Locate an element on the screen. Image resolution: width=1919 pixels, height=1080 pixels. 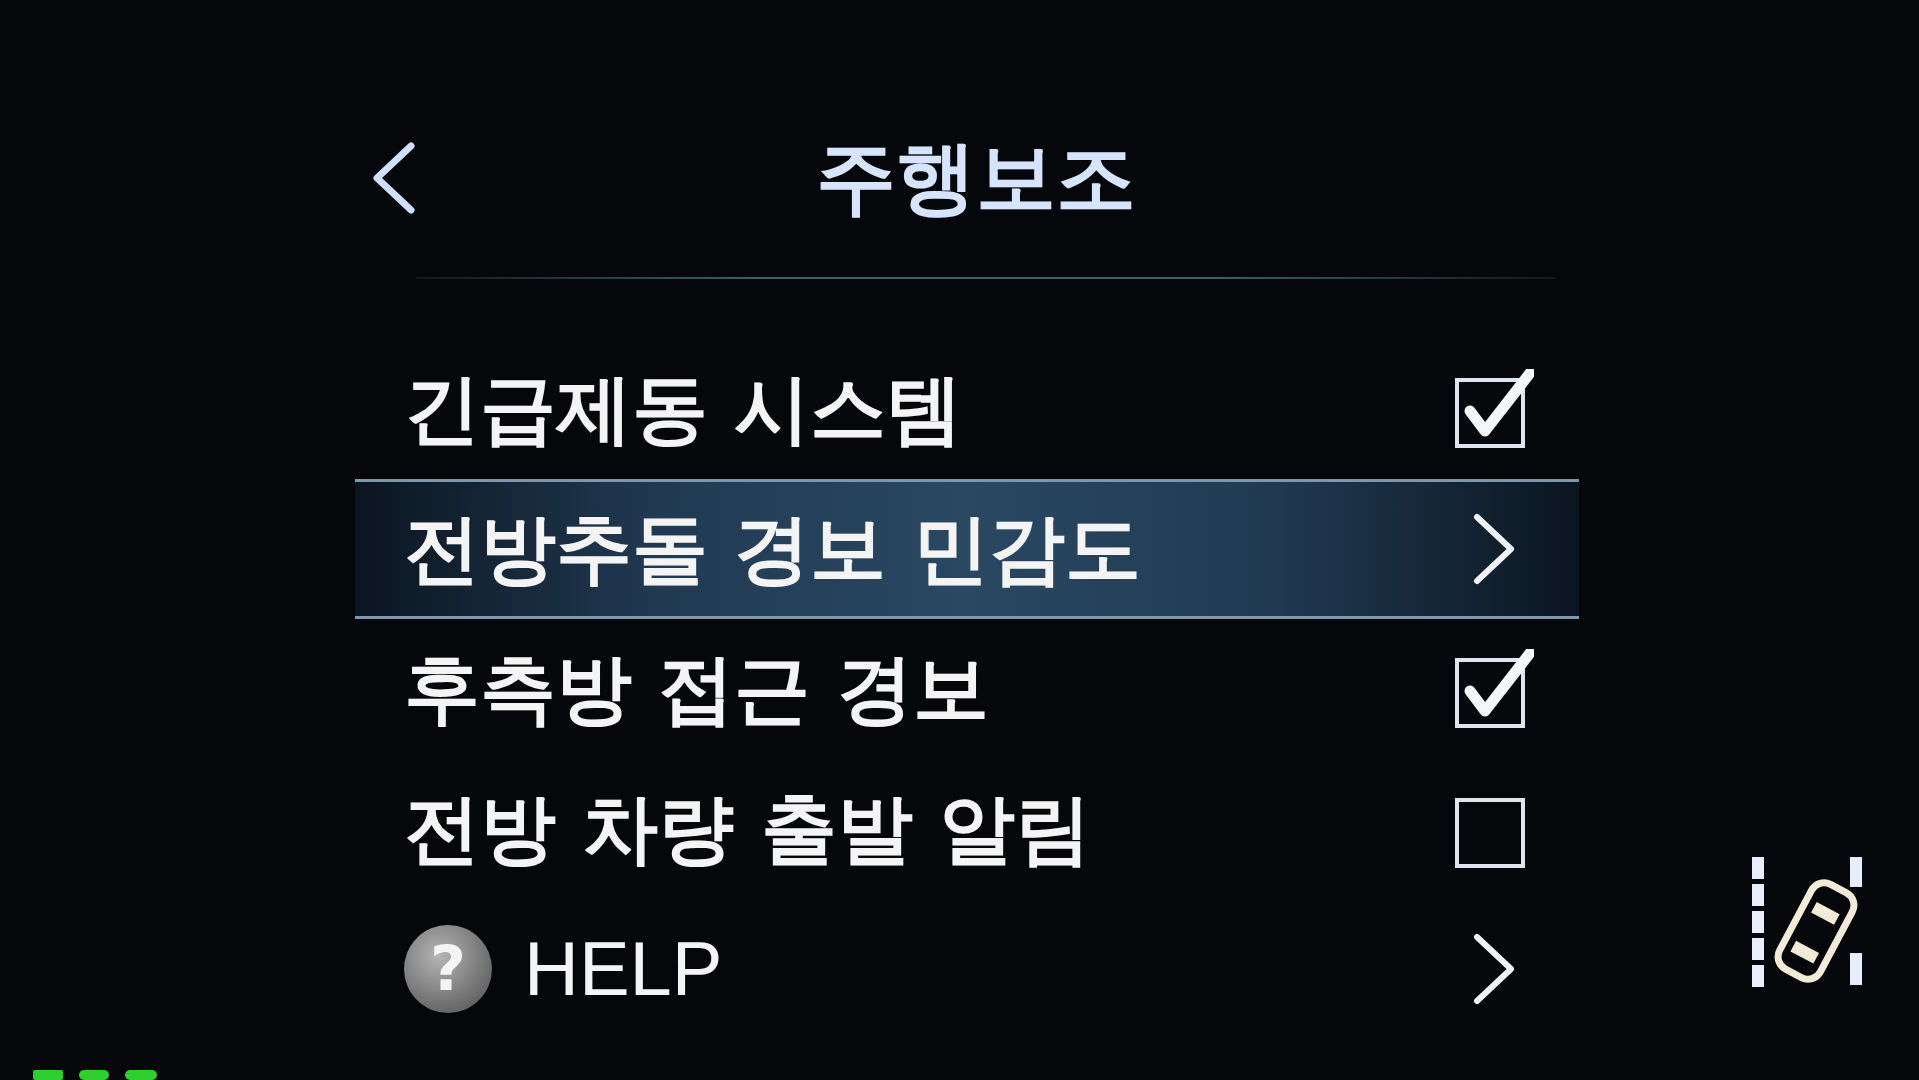
menu-item: 전방 차량 출발 알림 is located at coordinates (967, 829).